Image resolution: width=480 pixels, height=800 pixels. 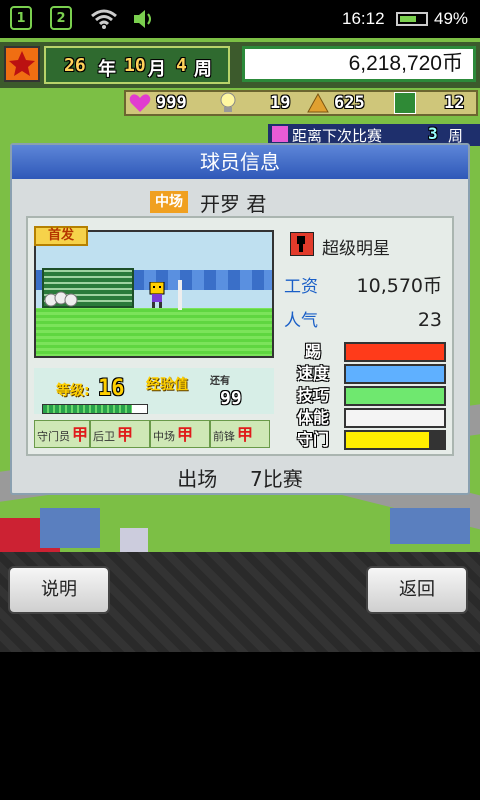 What do you see at coordinates (22, 64) in the screenshot?
I see `league-emblem-icon` at bounding box center [22, 64].